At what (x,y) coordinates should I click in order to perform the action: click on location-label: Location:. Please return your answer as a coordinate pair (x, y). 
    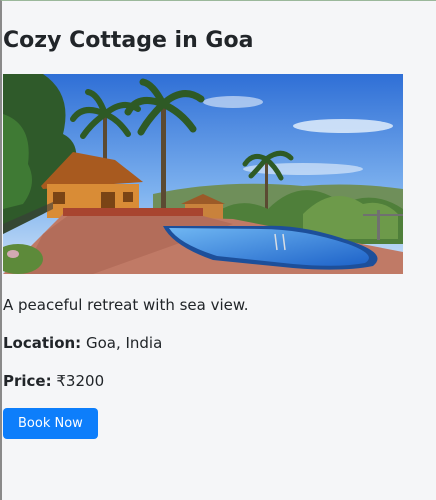
    Looking at the image, I should click on (42, 343).